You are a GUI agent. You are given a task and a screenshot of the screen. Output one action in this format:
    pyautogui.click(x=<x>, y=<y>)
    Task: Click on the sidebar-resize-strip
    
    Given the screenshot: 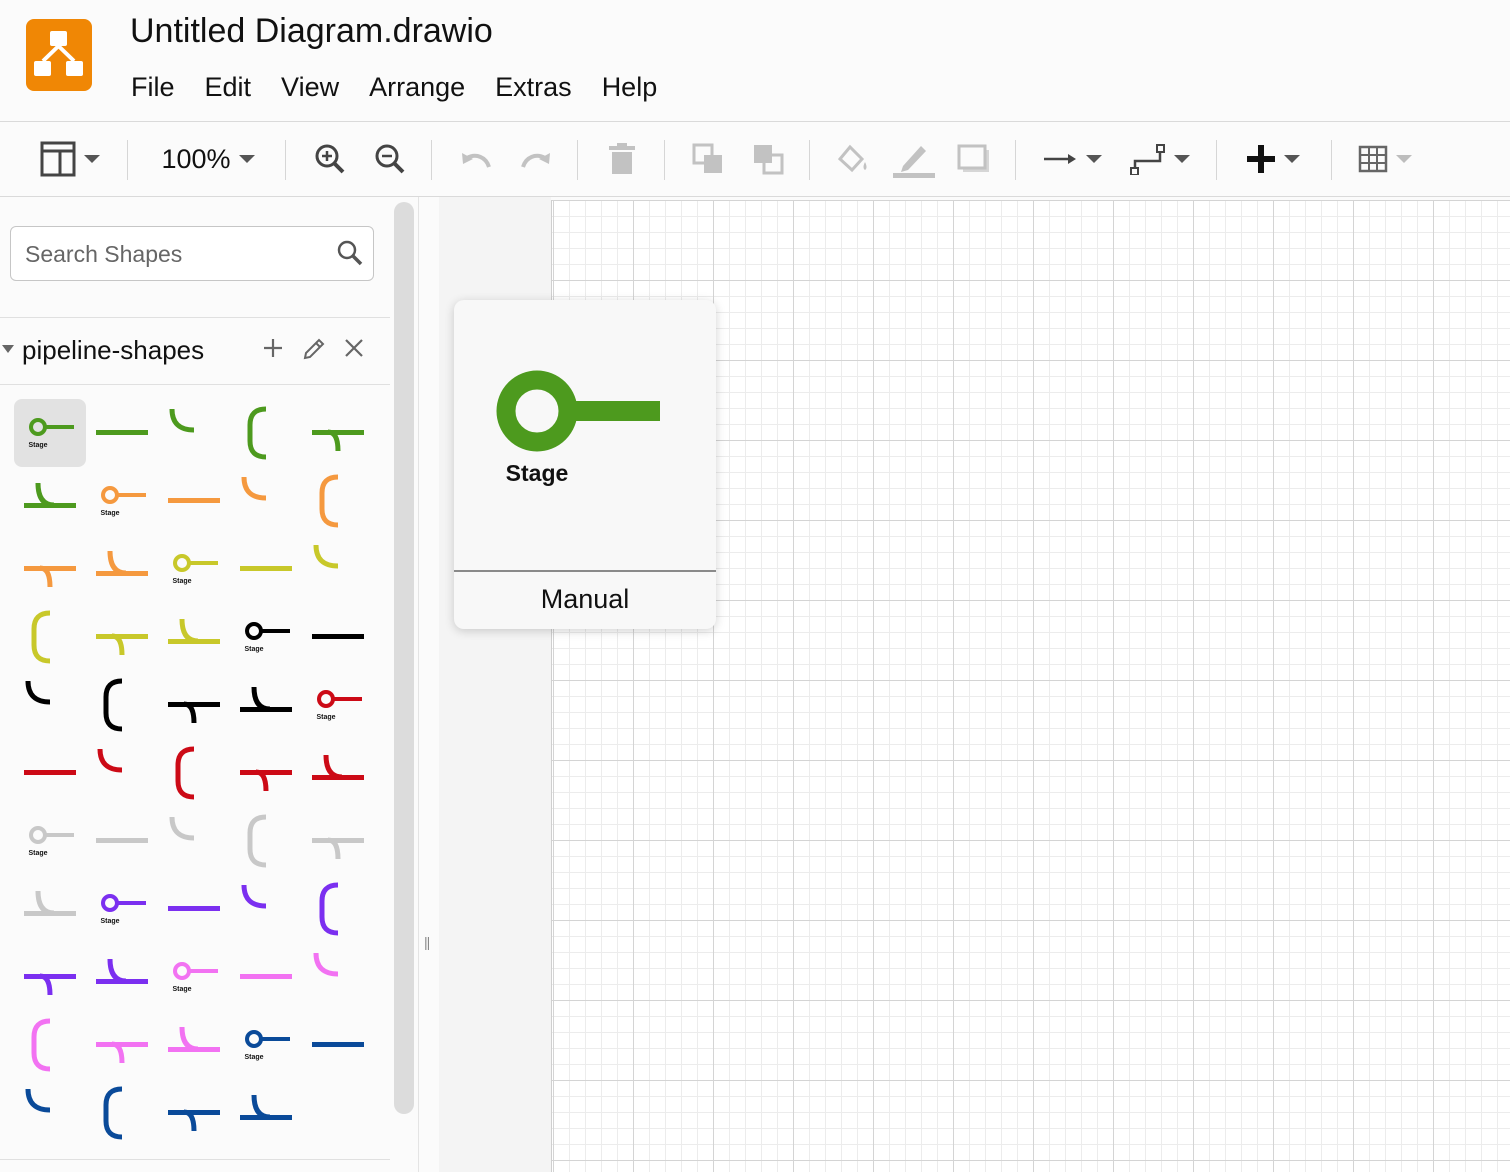 What is the action you would take?
    pyautogui.click(x=429, y=684)
    